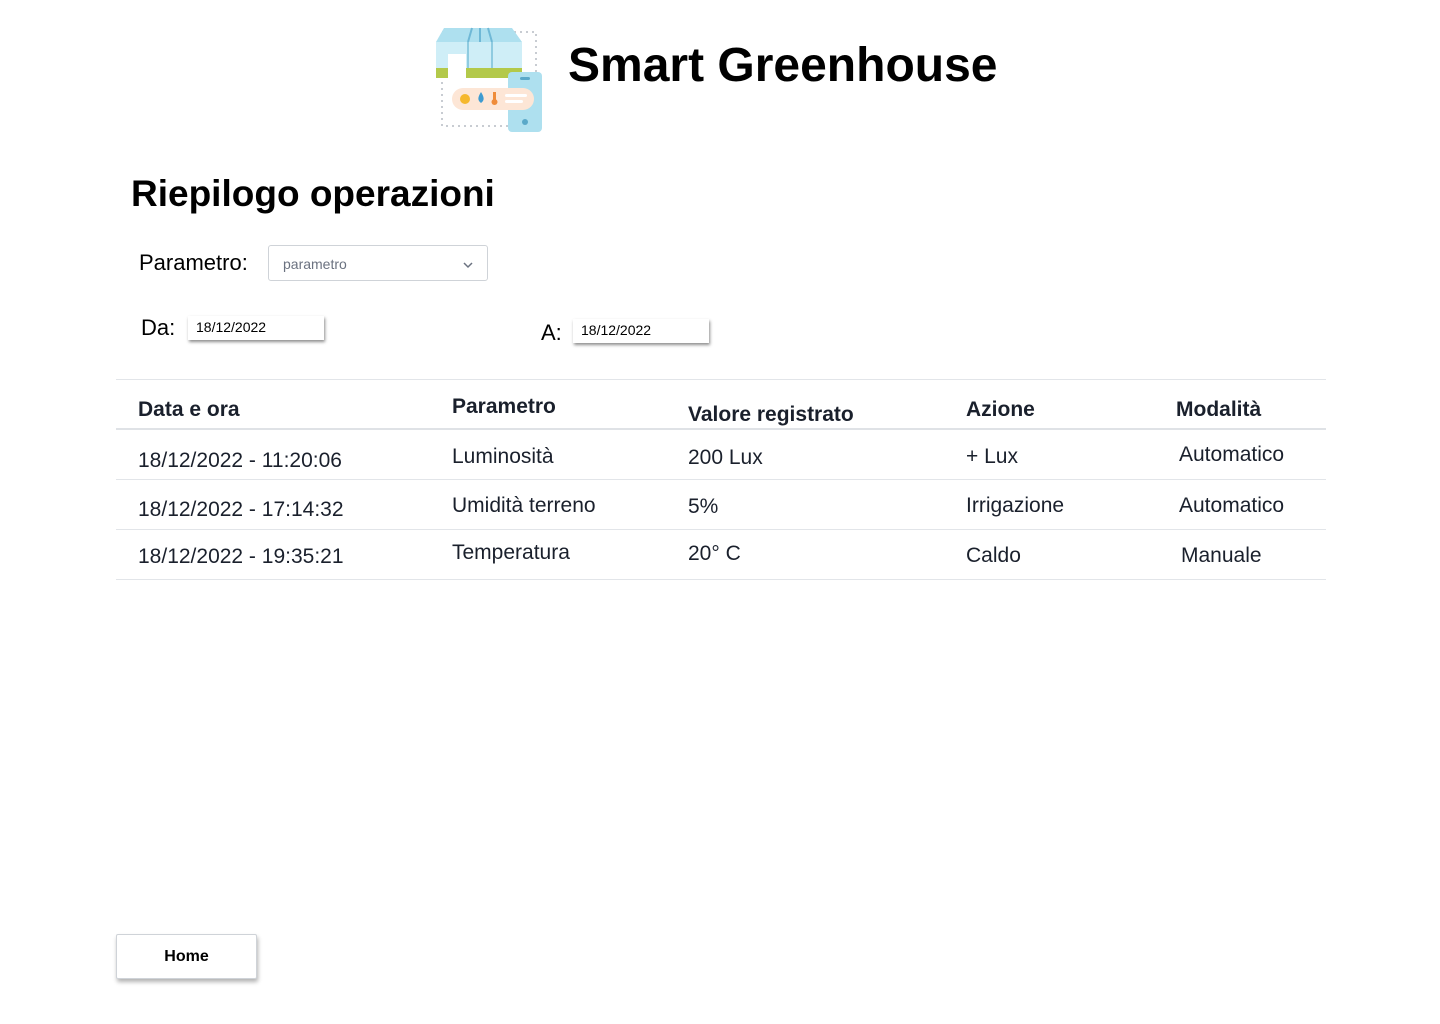  Describe the element at coordinates (231, 327) in the screenshot. I see `from-date-value: 18/12/2022` at that location.